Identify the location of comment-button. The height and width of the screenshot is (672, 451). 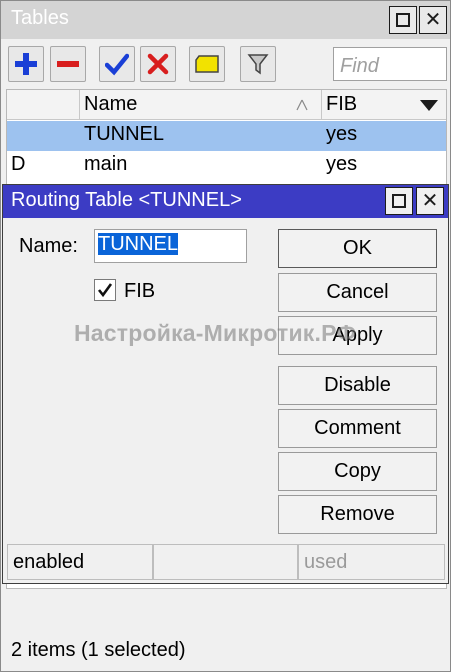
(207, 64).